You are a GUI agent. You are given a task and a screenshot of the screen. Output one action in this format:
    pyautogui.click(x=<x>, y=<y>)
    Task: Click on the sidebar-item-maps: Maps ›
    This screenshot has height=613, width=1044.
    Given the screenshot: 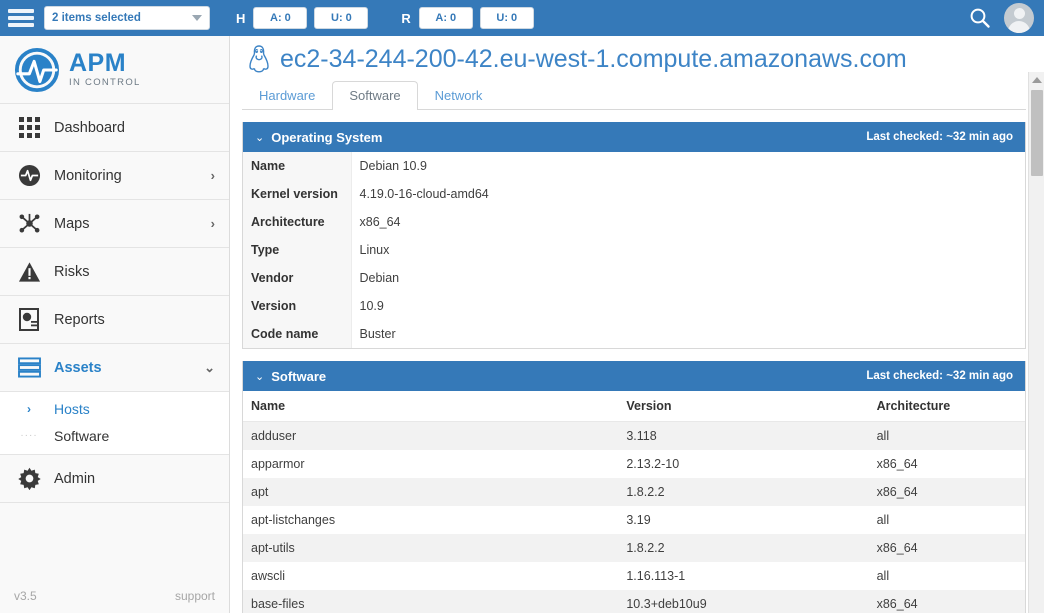 What is the action you would take?
    pyautogui.click(x=114, y=224)
    